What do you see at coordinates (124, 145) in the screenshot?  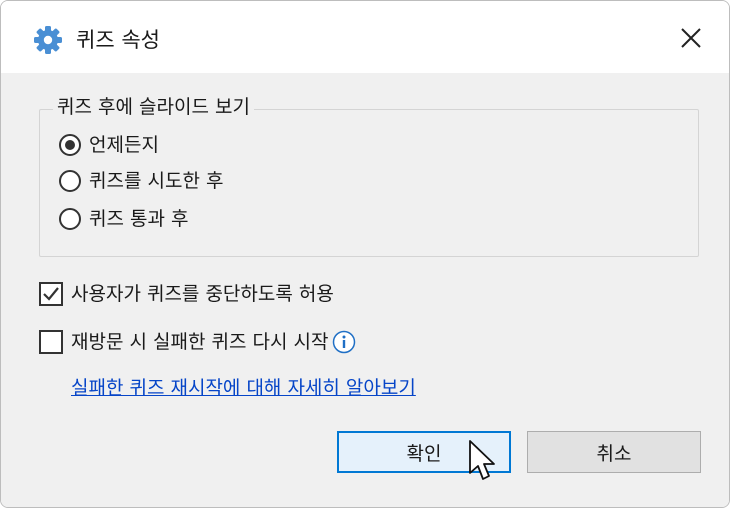 I see `radio-label: 언제든지` at bounding box center [124, 145].